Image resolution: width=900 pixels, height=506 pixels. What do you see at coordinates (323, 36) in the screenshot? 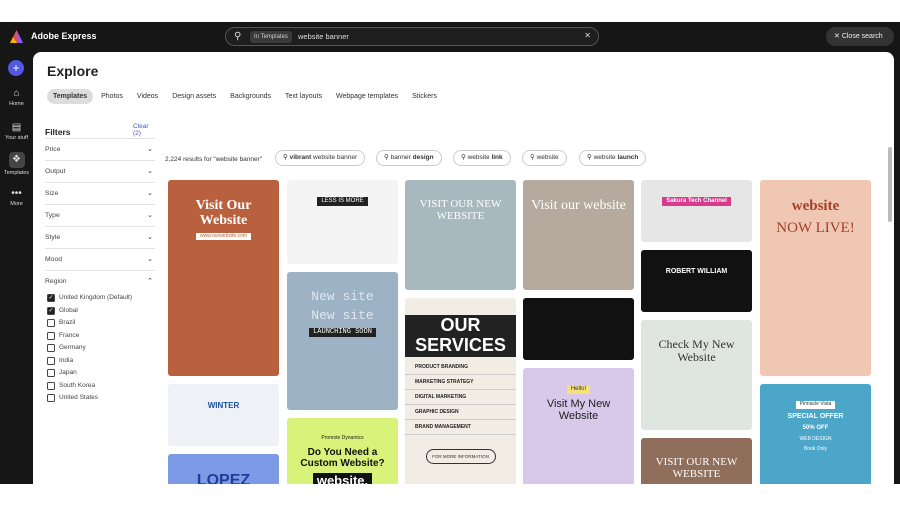
I see `search-value: website banner` at bounding box center [323, 36].